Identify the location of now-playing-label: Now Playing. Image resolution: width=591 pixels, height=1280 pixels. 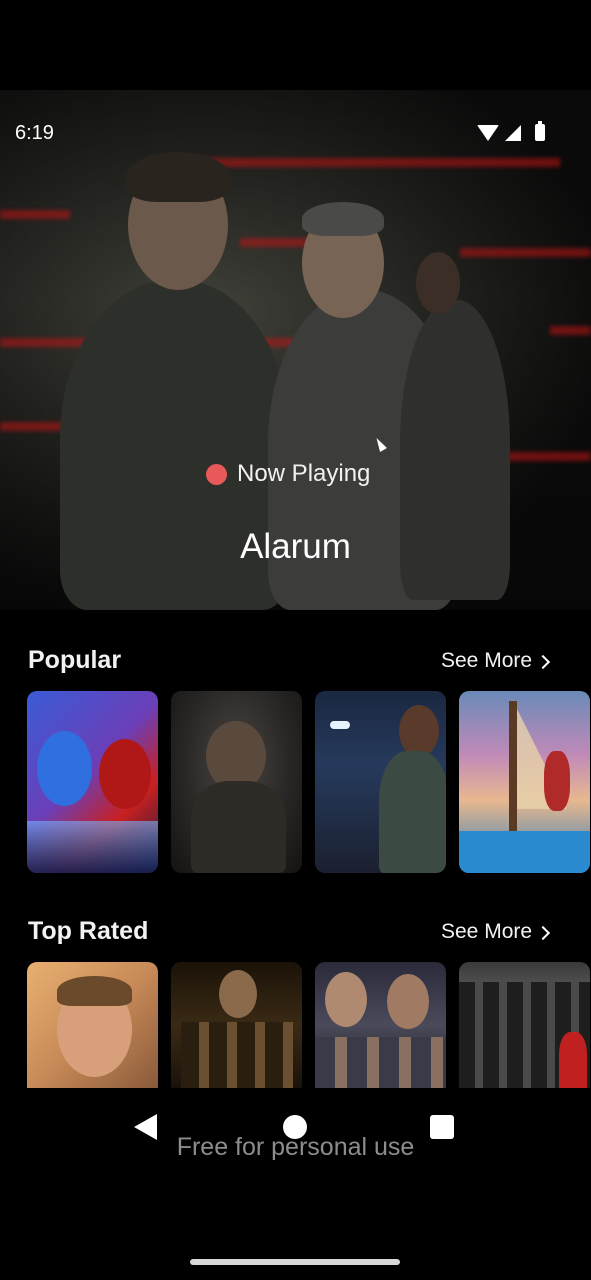
(304, 473).